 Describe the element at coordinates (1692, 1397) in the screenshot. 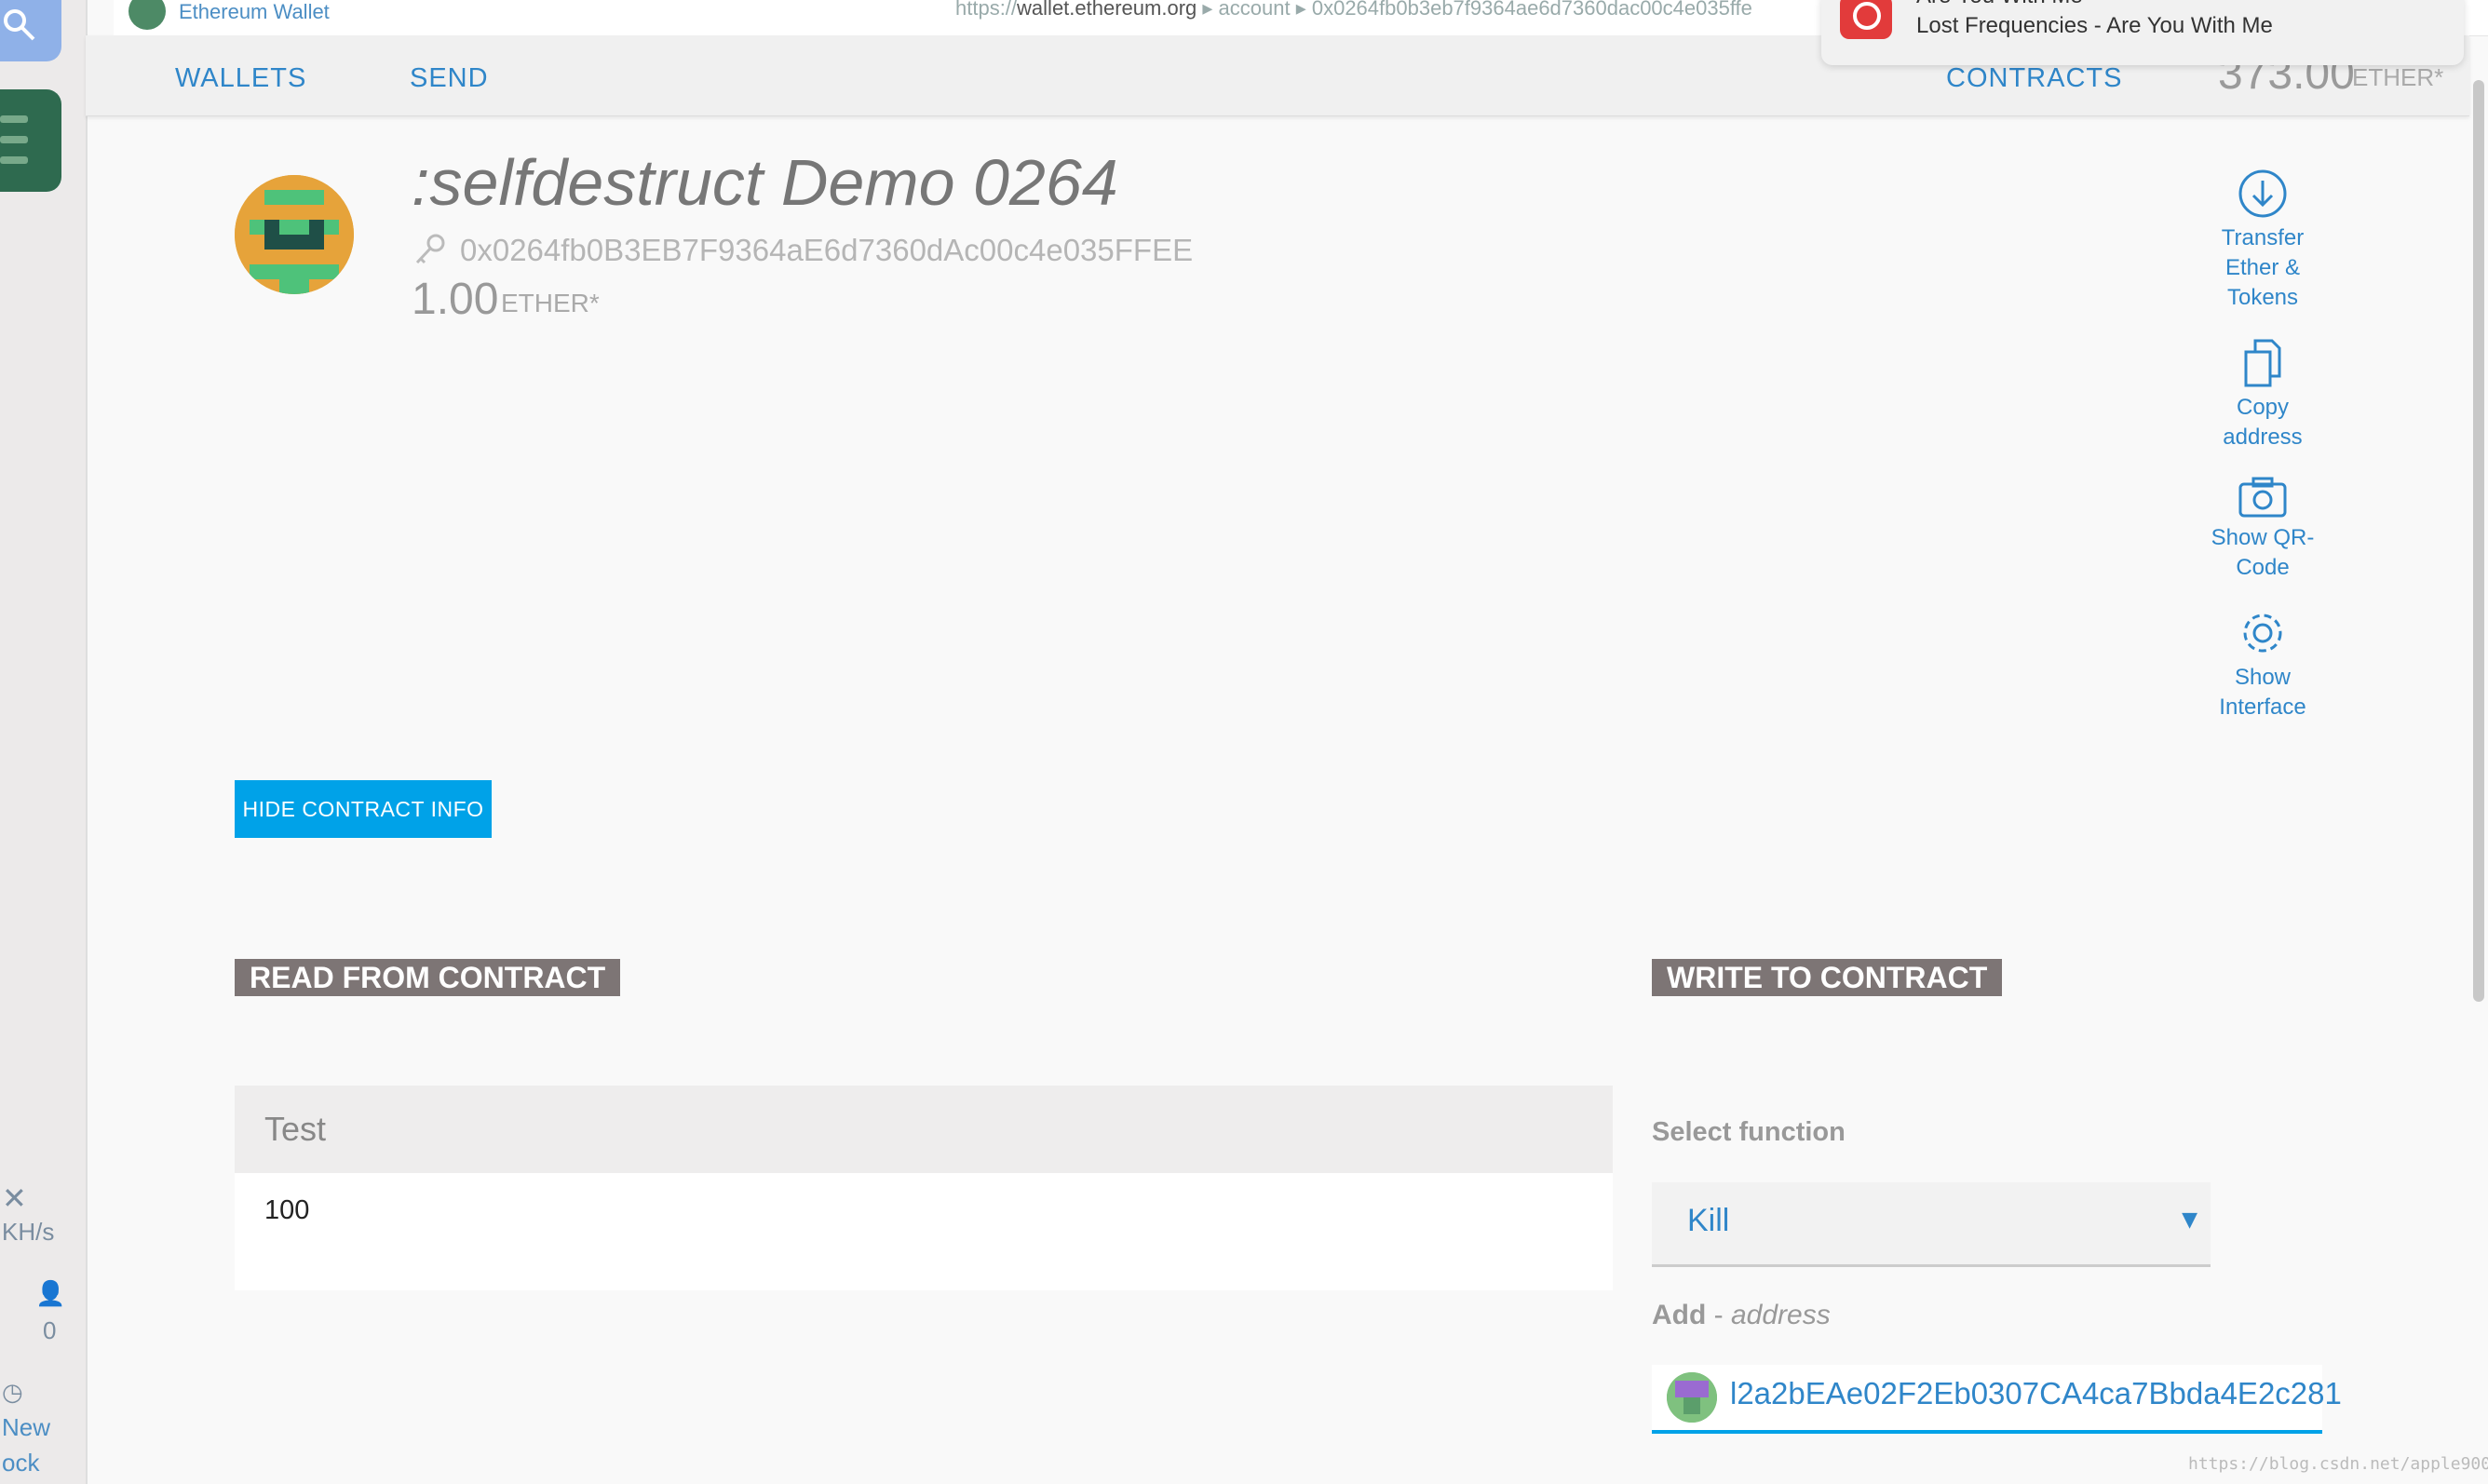

I see `address-identicon` at that location.